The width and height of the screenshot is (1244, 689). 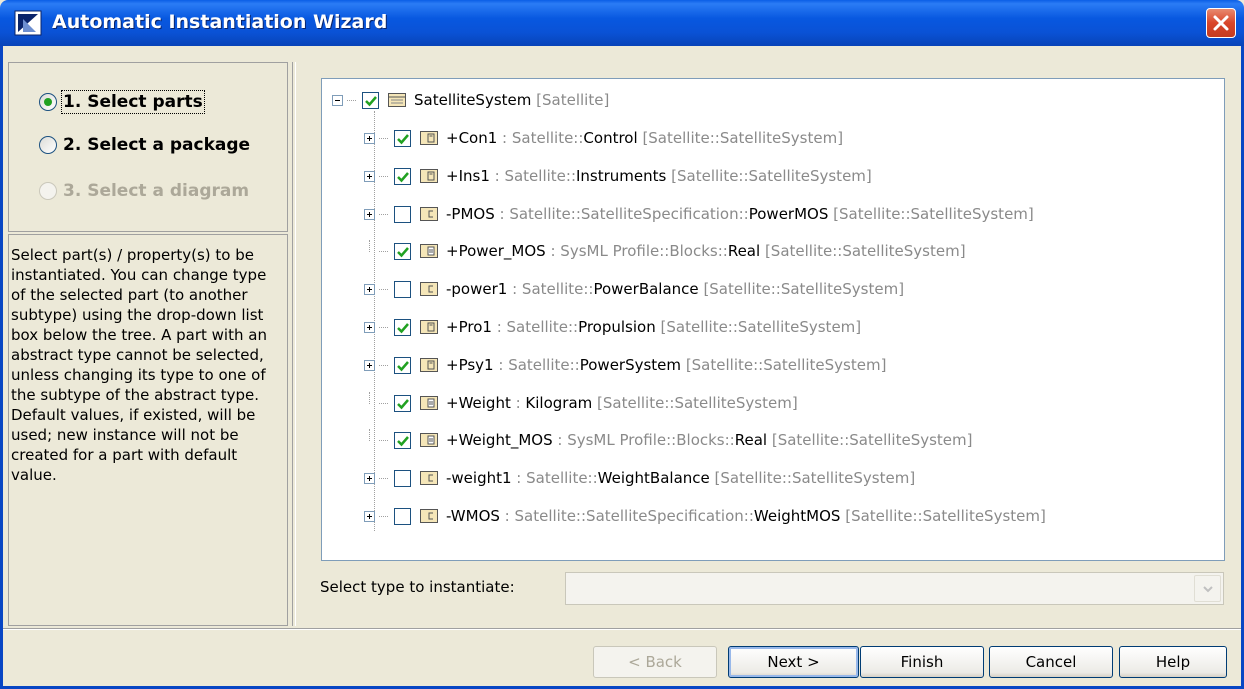 I want to click on panel-splitter, so click(x=294, y=344).